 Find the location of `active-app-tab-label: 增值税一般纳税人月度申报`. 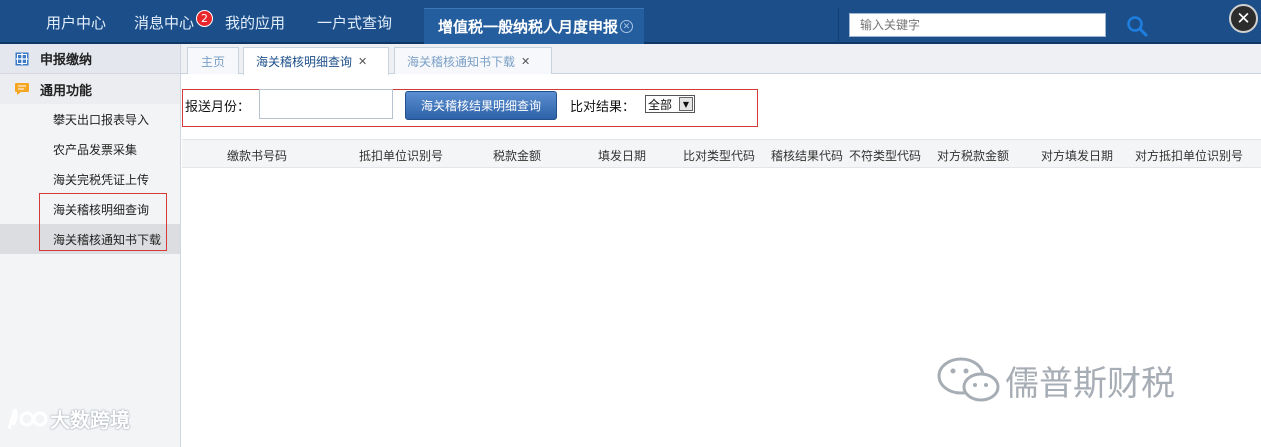

active-app-tab-label: 增值税一般纳税人月度申报 is located at coordinates (528, 27).